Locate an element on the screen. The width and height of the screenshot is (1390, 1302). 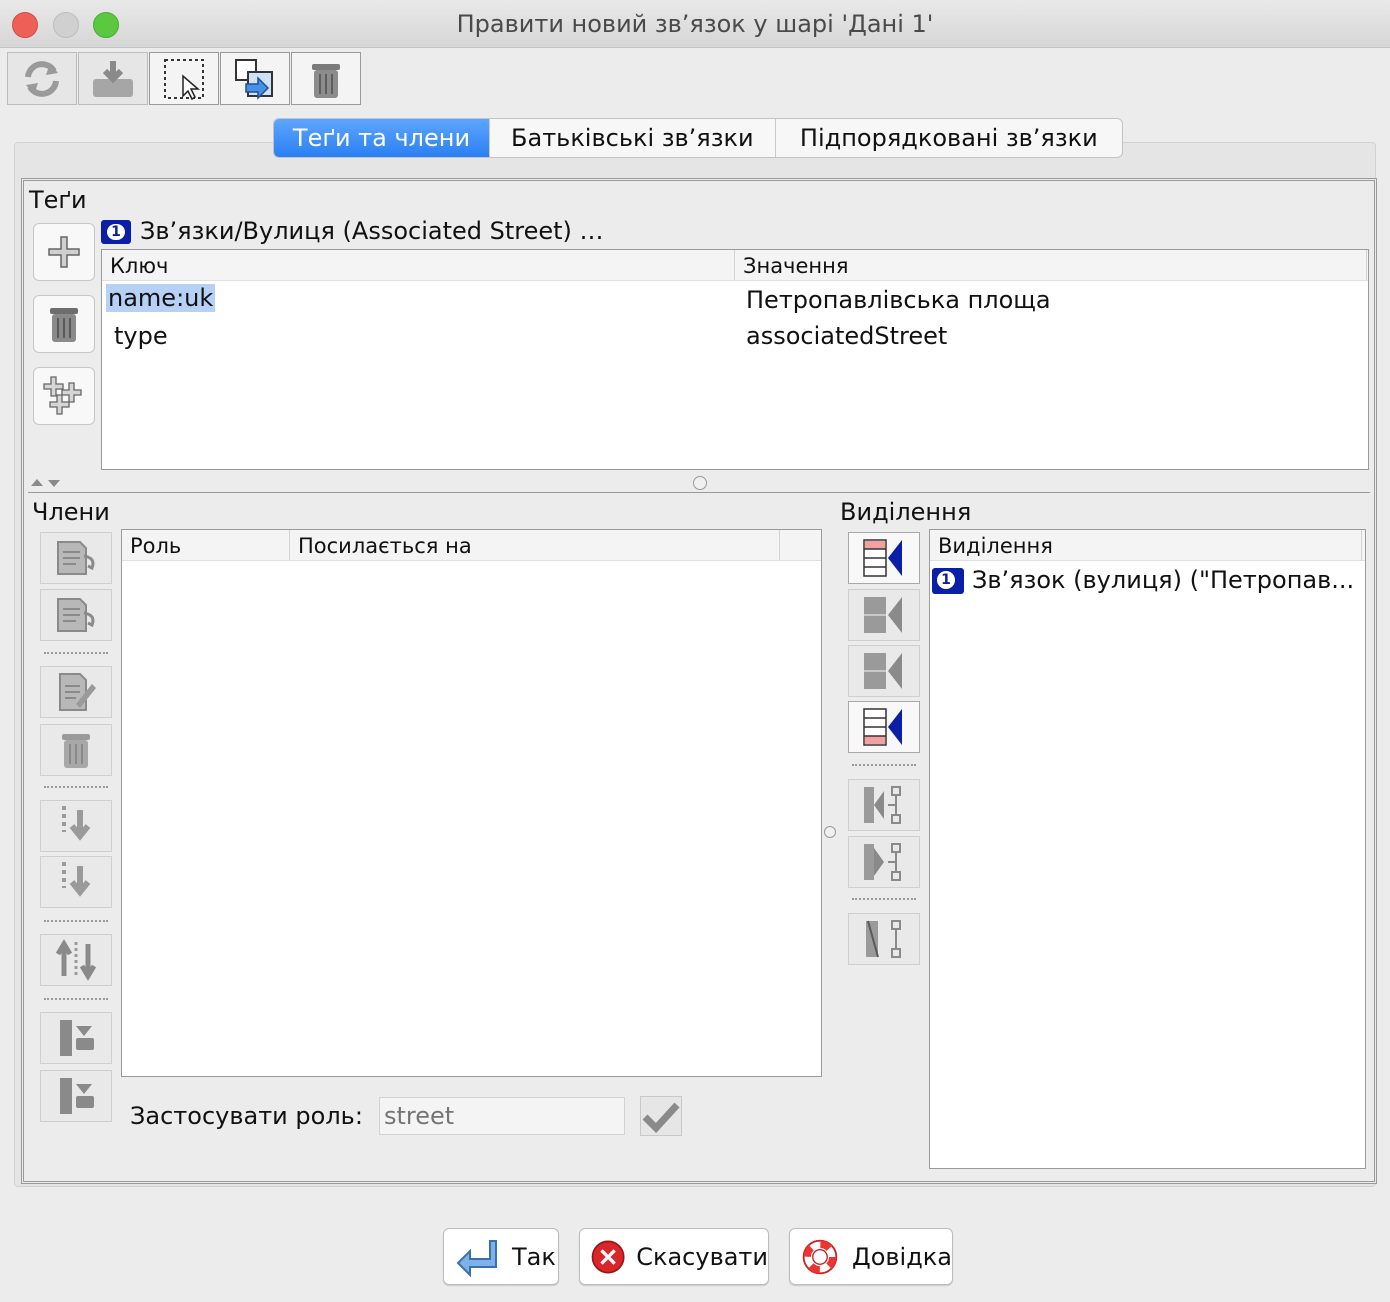
member-table-header: Роль Посилається на is located at coordinates (471, 545).